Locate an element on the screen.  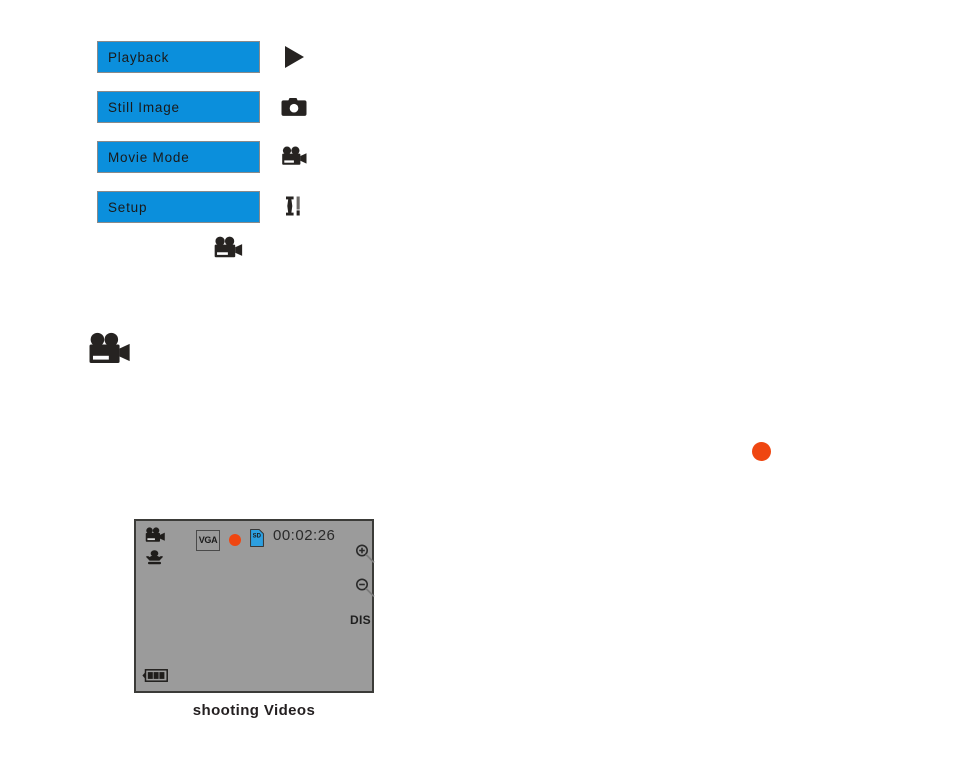
lcd-preview-figure: VGA SD 00:02:26 DIS shooting Videos is located at coordinates (255, 619).